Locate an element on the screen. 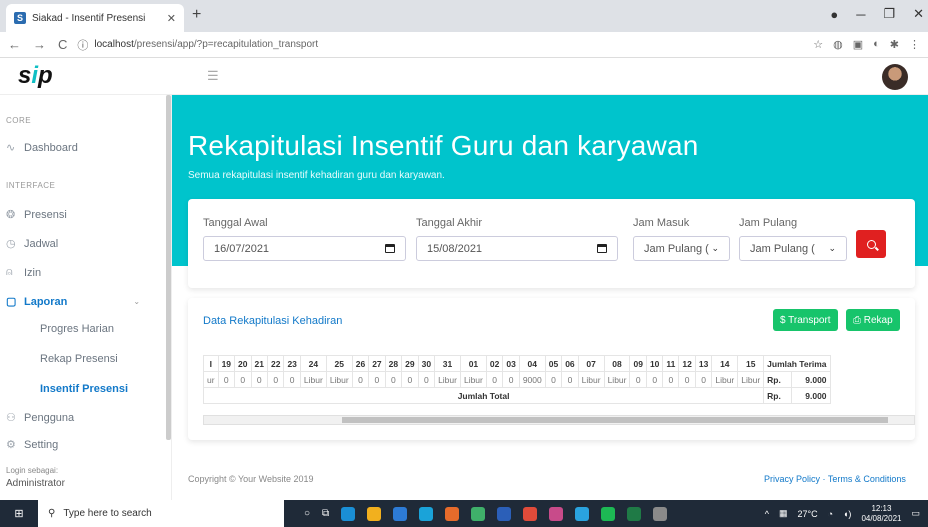  spotify-icon is located at coordinates (608, 513).